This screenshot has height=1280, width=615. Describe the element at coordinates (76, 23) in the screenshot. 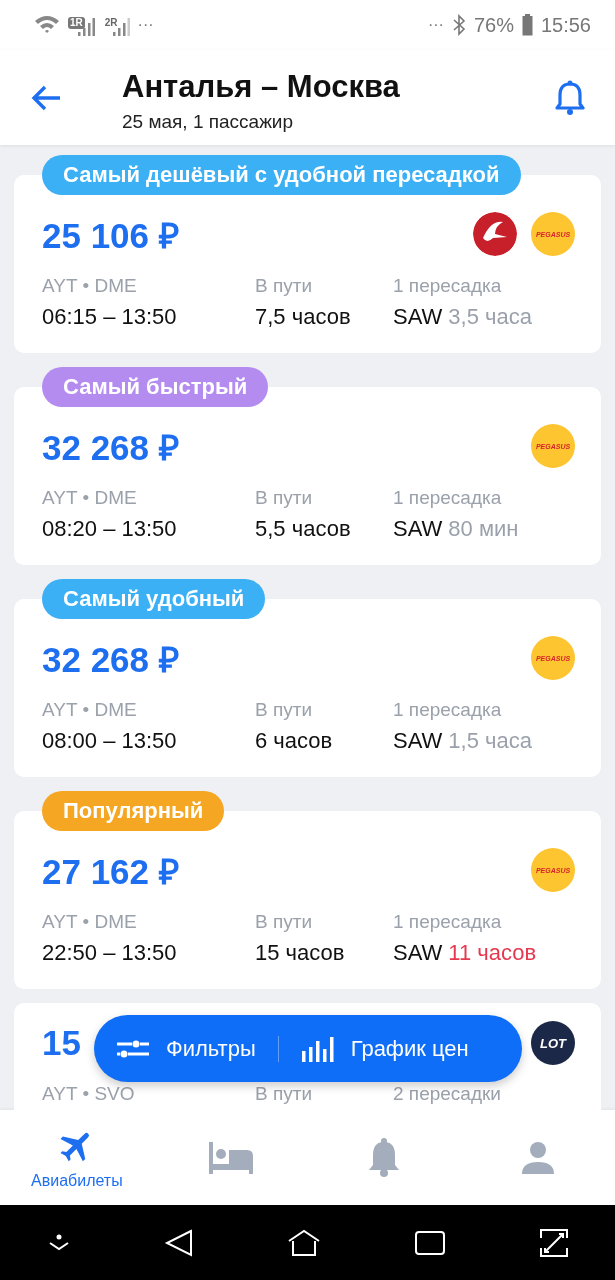

I see `sim-label: 1R` at that location.